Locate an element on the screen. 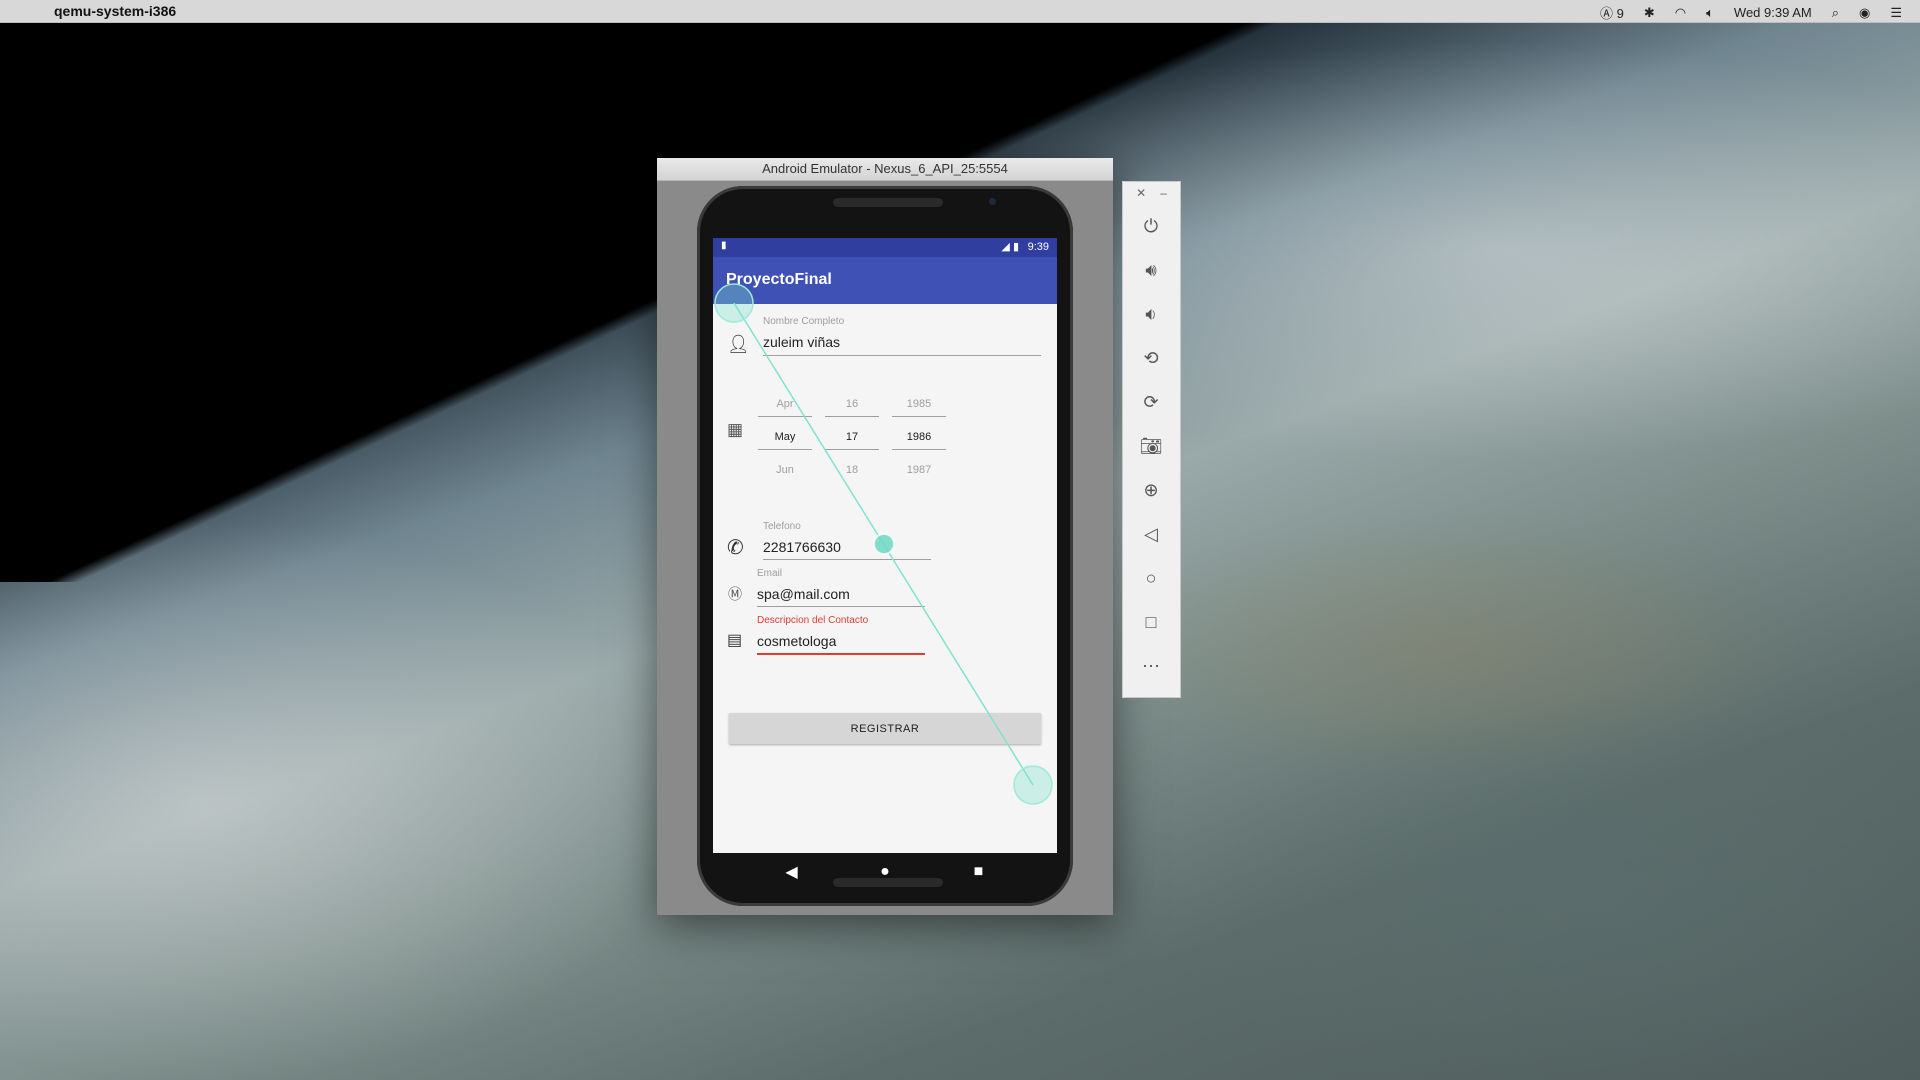  description-label: Descripcion del Contacto is located at coordinates (813, 620).